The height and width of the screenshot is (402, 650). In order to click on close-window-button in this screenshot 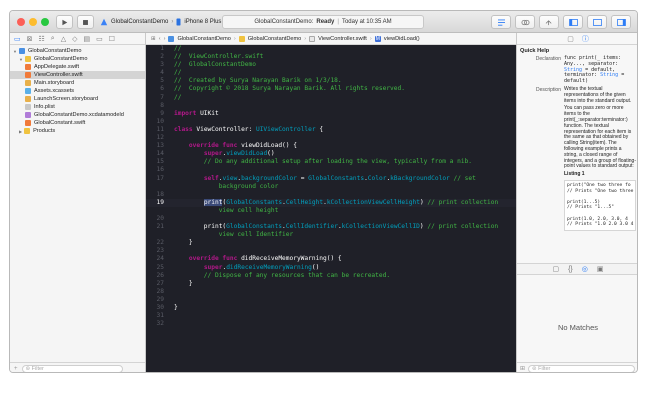, I will do `click(21, 22)`.